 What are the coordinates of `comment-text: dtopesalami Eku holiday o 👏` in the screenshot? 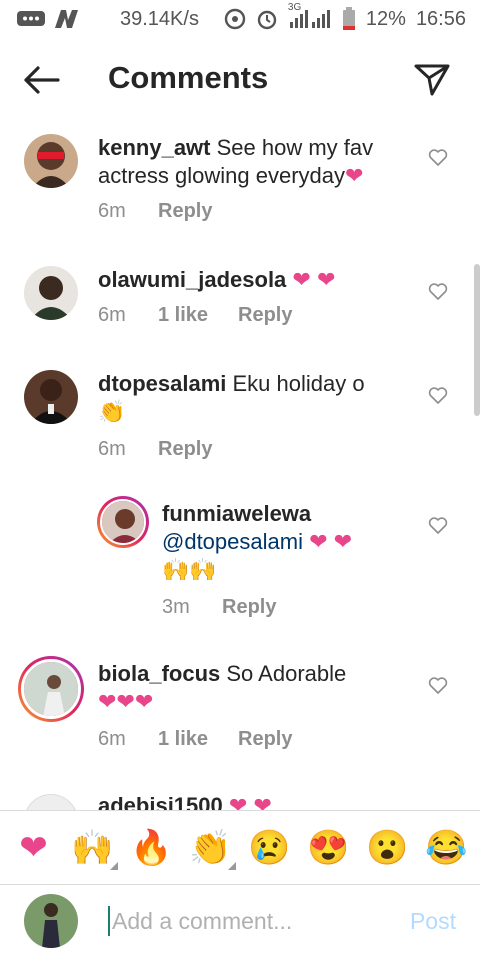 It's located at (263, 398).